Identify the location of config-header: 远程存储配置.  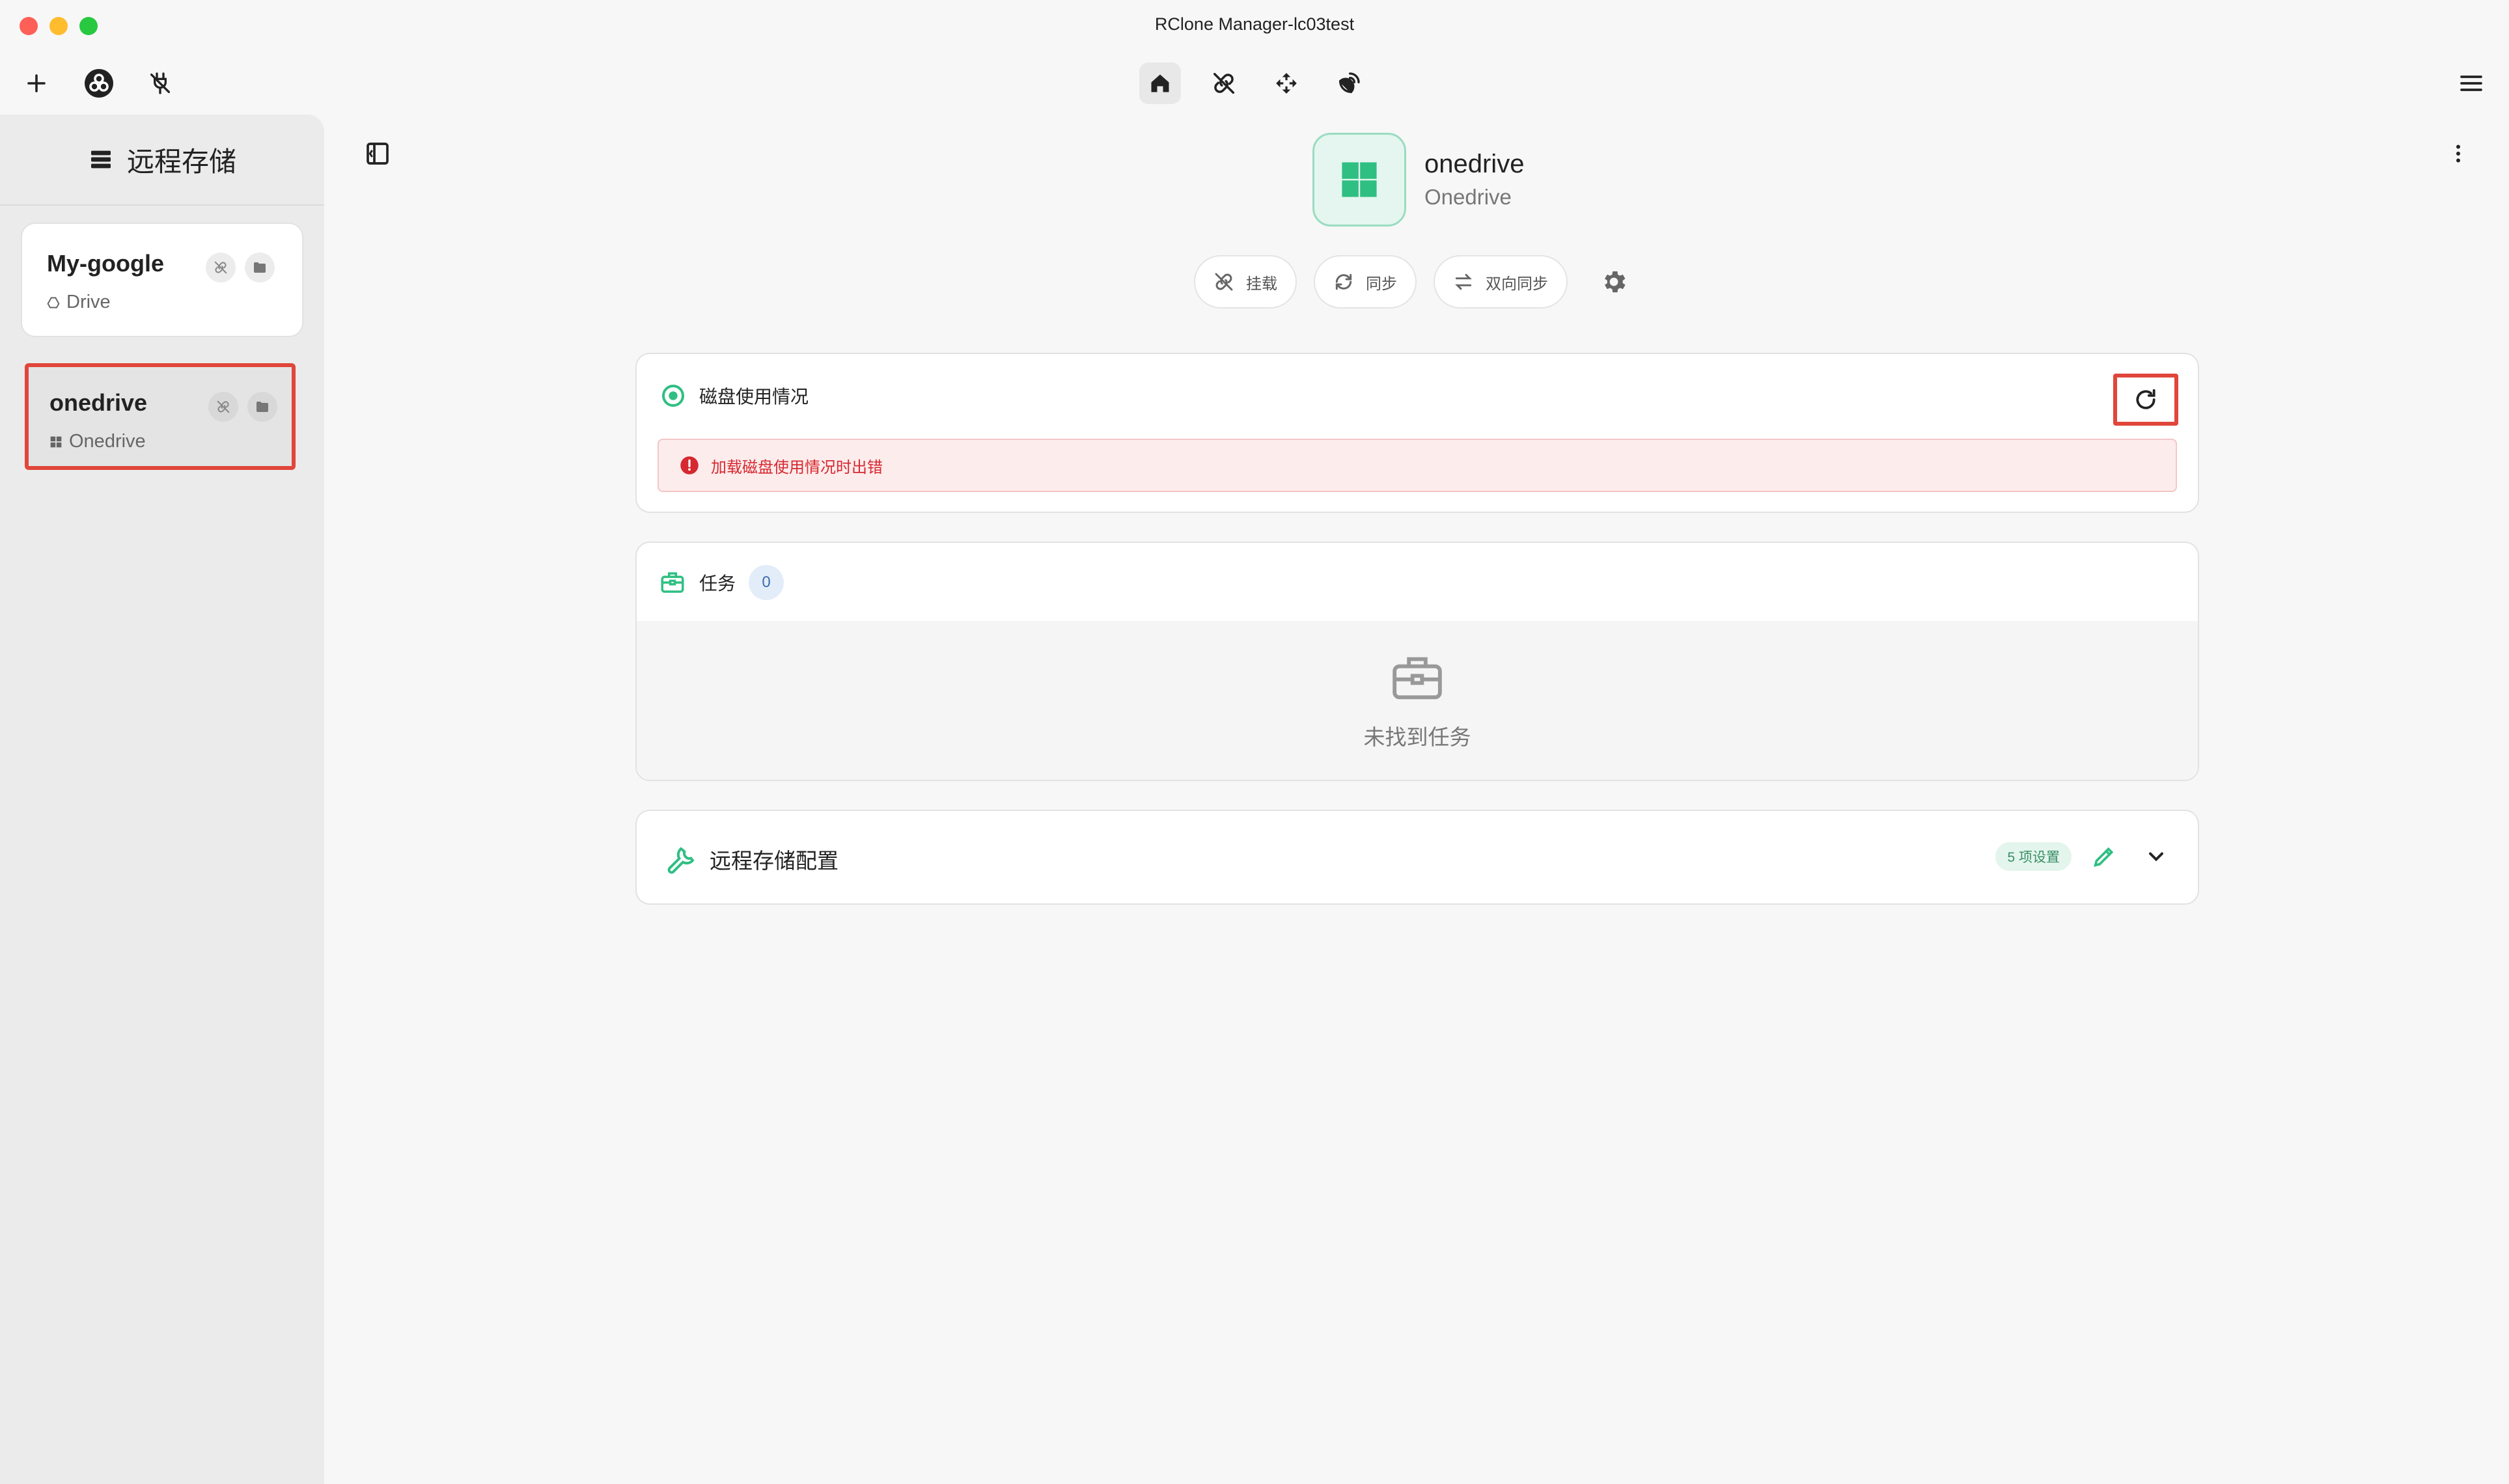
(752, 859).